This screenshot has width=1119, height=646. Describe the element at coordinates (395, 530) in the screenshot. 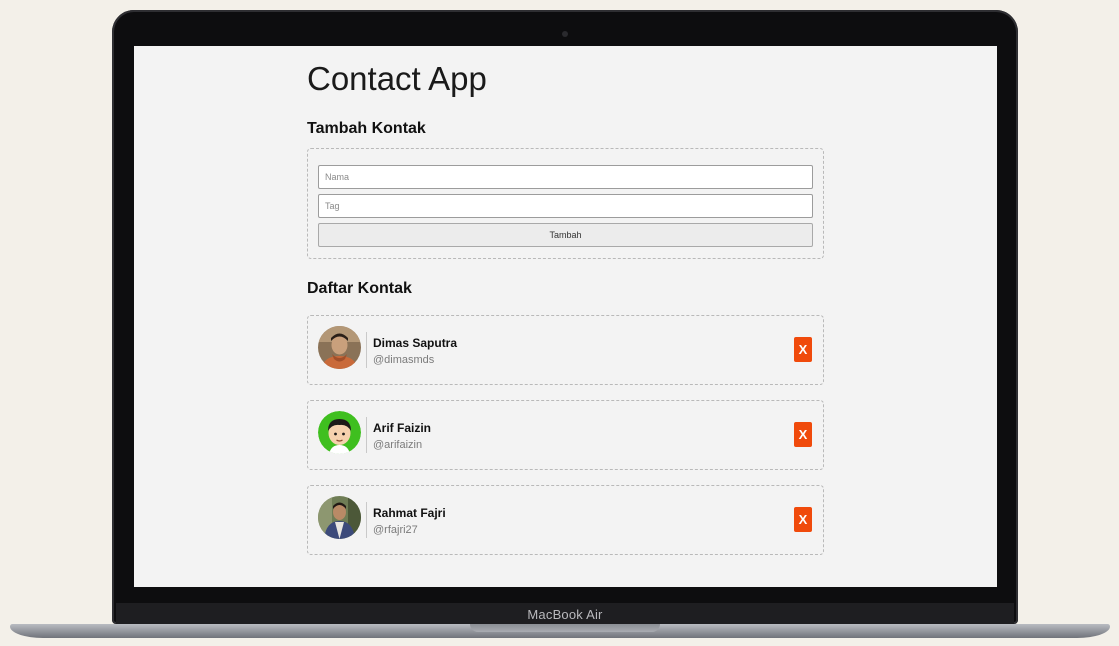

I see `contact-tag: @rfajri27` at that location.